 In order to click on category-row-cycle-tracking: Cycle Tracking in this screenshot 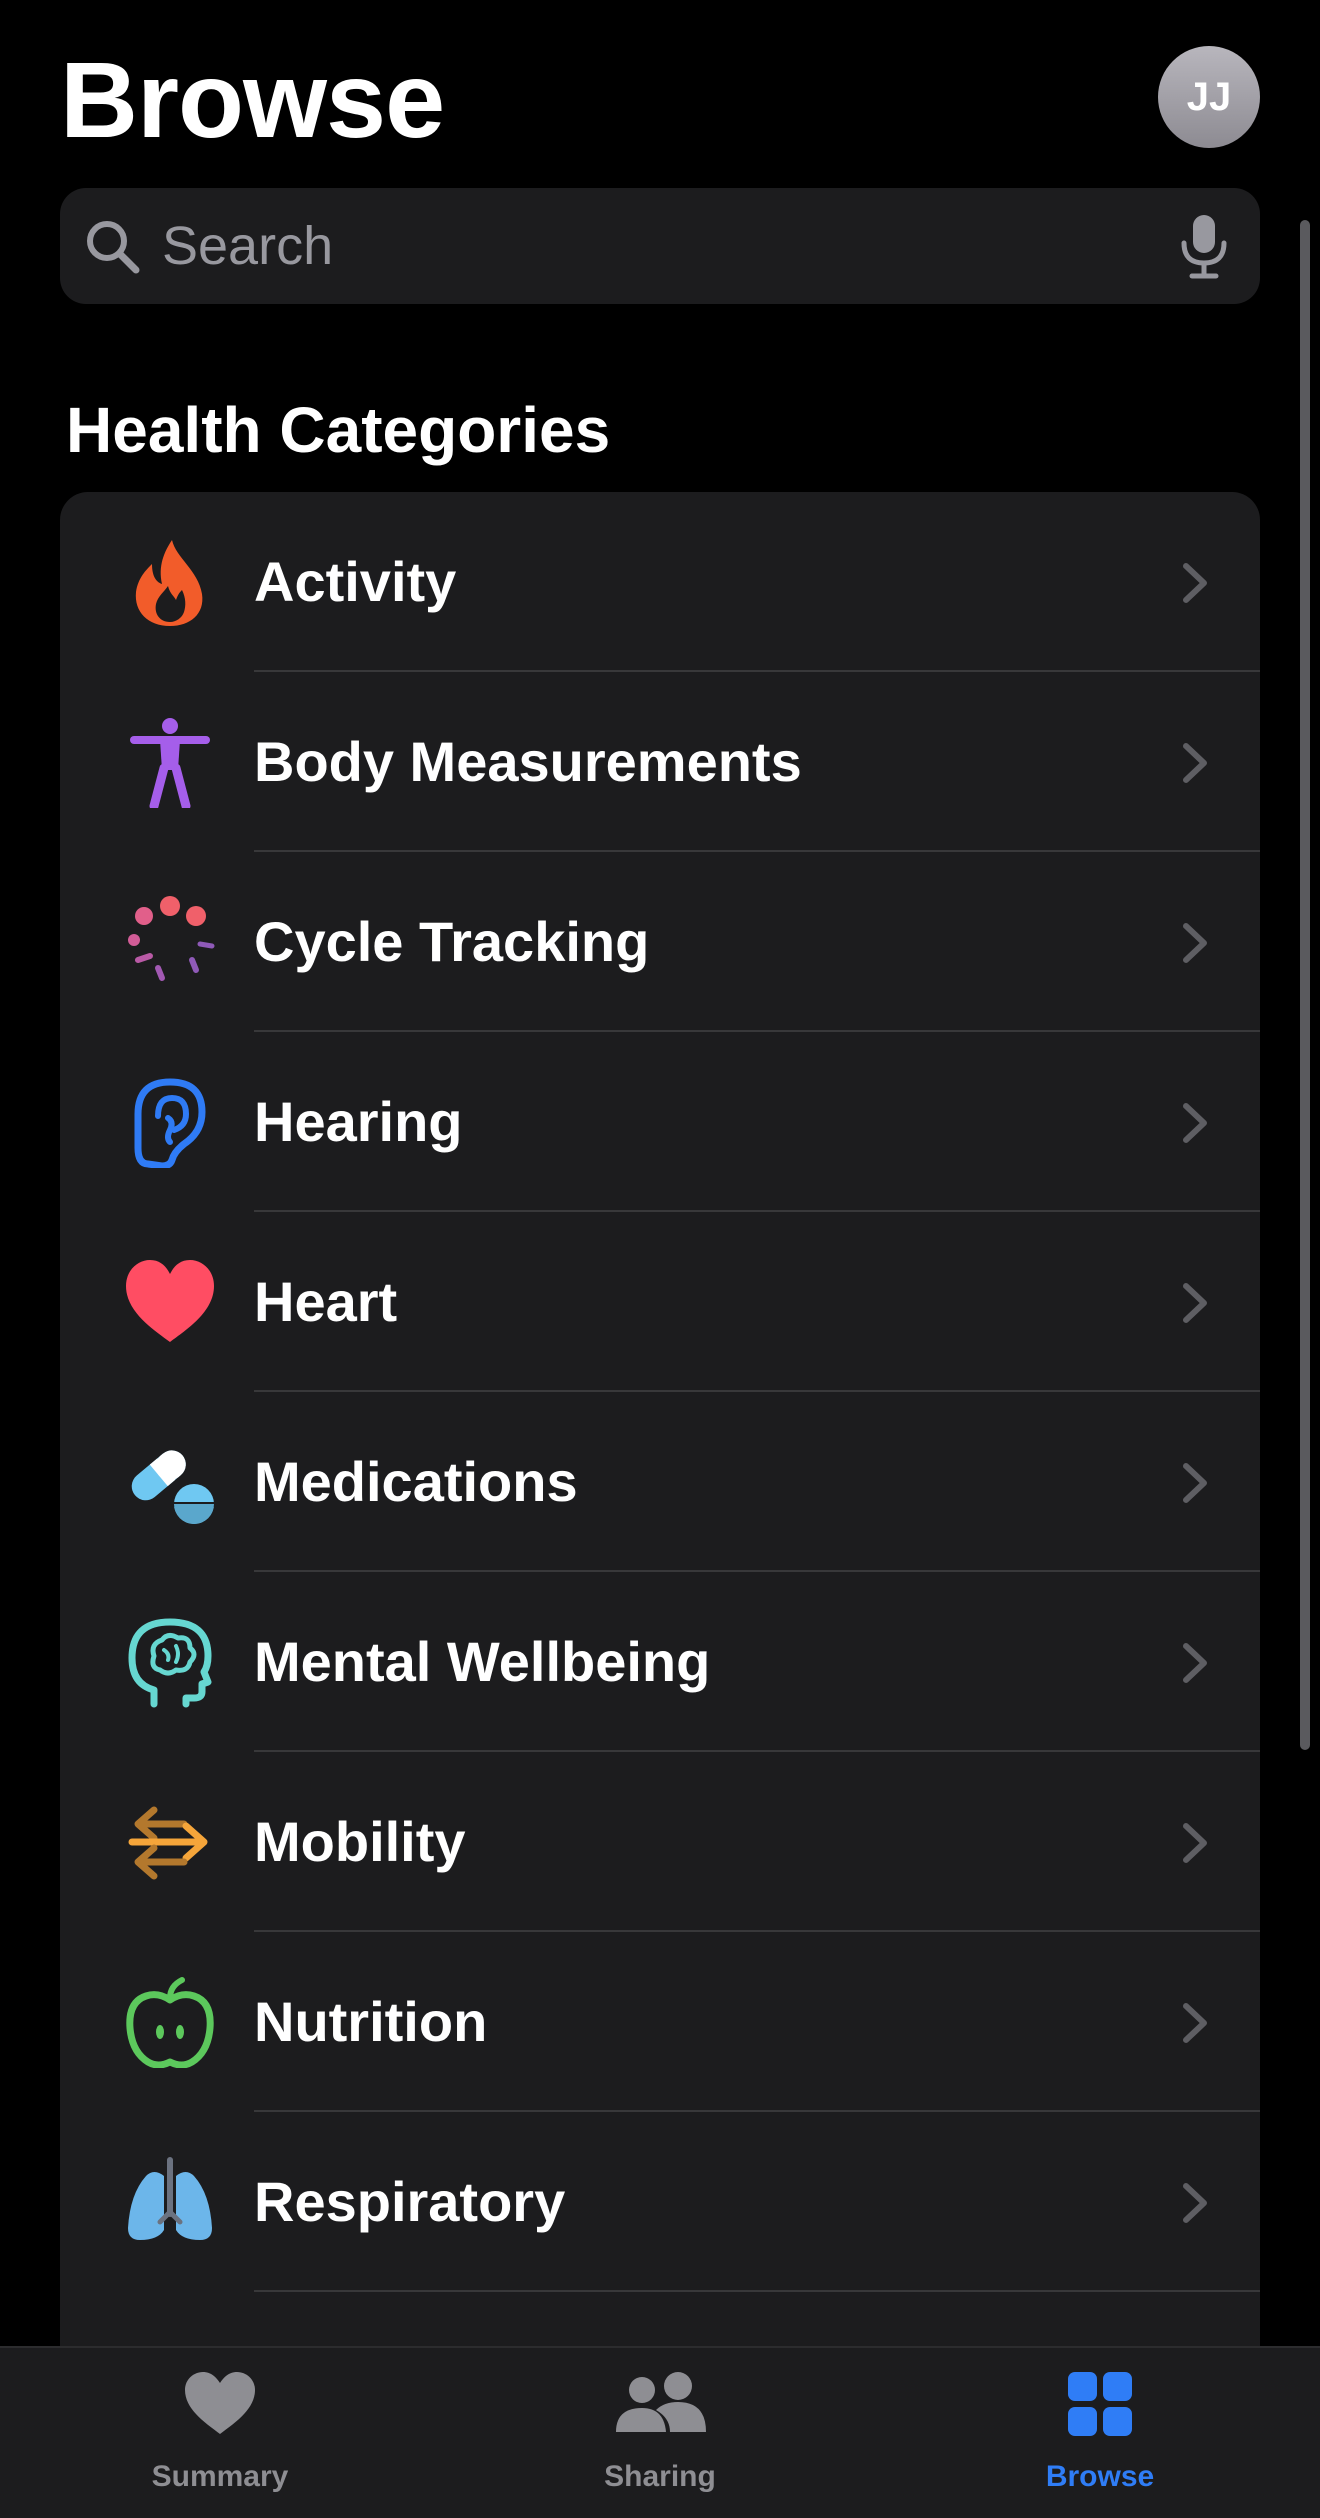, I will do `click(660, 942)`.